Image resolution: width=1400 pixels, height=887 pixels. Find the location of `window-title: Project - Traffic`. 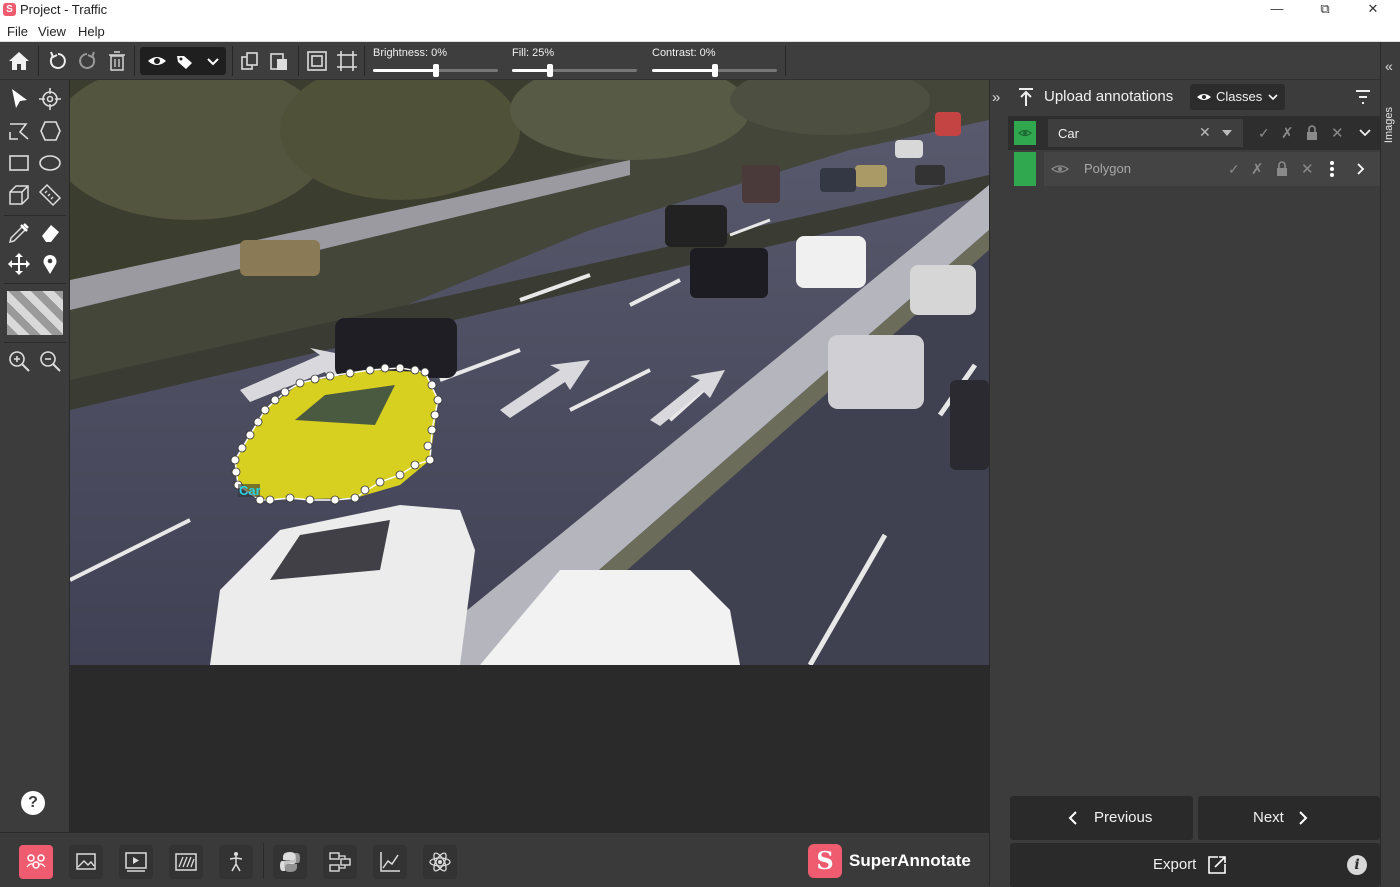

window-title: Project - Traffic is located at coordinates (64, 9).